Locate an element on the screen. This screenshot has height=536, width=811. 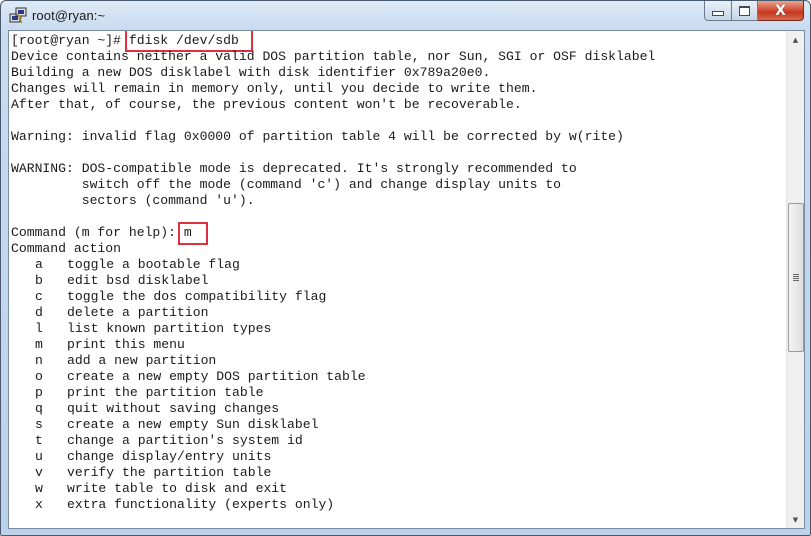
menu-item: x extra functionality (experts only) is located at coordinates (172, 505).